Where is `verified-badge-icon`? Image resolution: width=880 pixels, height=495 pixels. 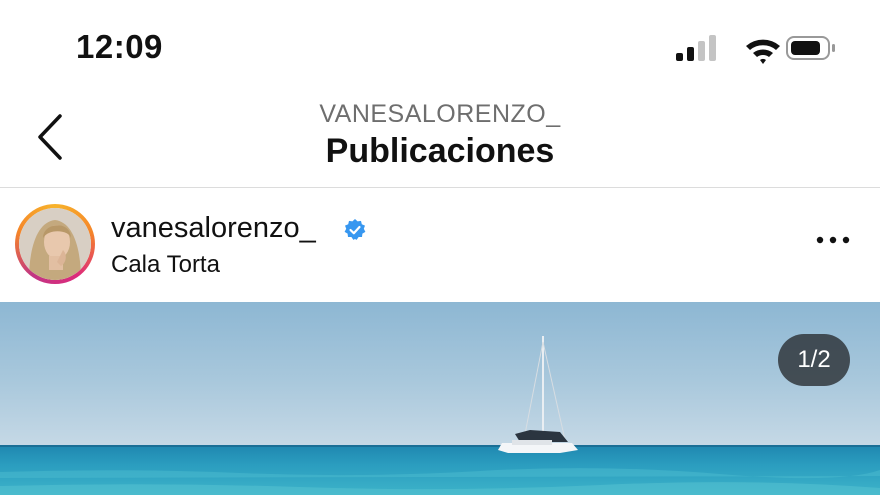
verified-badge-icon is located at coordinates (355, 229).